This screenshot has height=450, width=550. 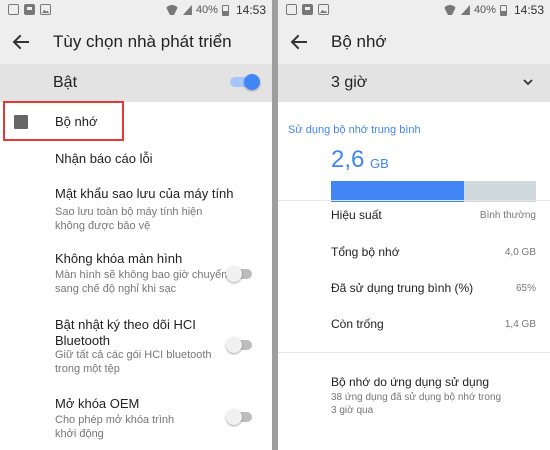 What do you see at coordinates (239, 274) in the screenshot?
I see `stay-awake-switch` at bounding box center [239, 274].